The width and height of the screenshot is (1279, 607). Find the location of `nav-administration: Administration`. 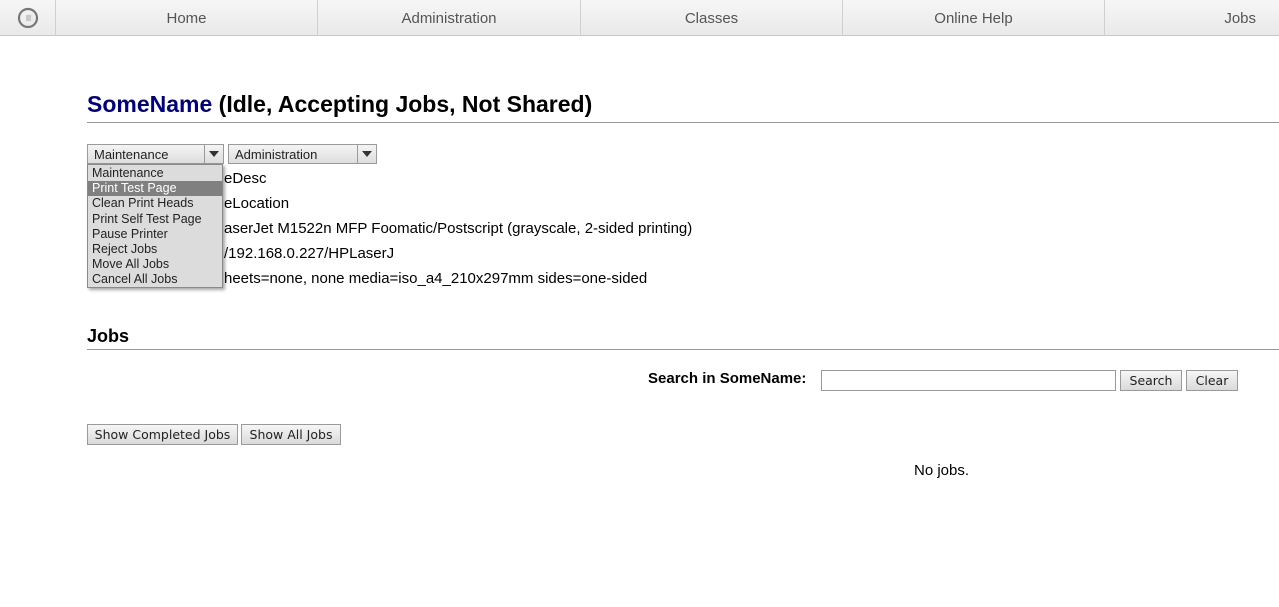

nav-administration: Administration is located at coordinates (449, 18).